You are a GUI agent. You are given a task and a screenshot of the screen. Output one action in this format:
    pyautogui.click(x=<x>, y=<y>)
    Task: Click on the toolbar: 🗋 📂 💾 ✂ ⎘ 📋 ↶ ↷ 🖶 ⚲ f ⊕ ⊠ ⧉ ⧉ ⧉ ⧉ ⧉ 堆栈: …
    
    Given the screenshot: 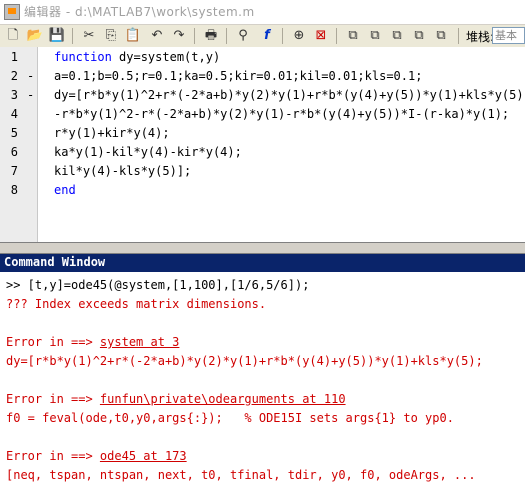 What is the action you would take?
    pyautogui.click(x=262, y=36)
    